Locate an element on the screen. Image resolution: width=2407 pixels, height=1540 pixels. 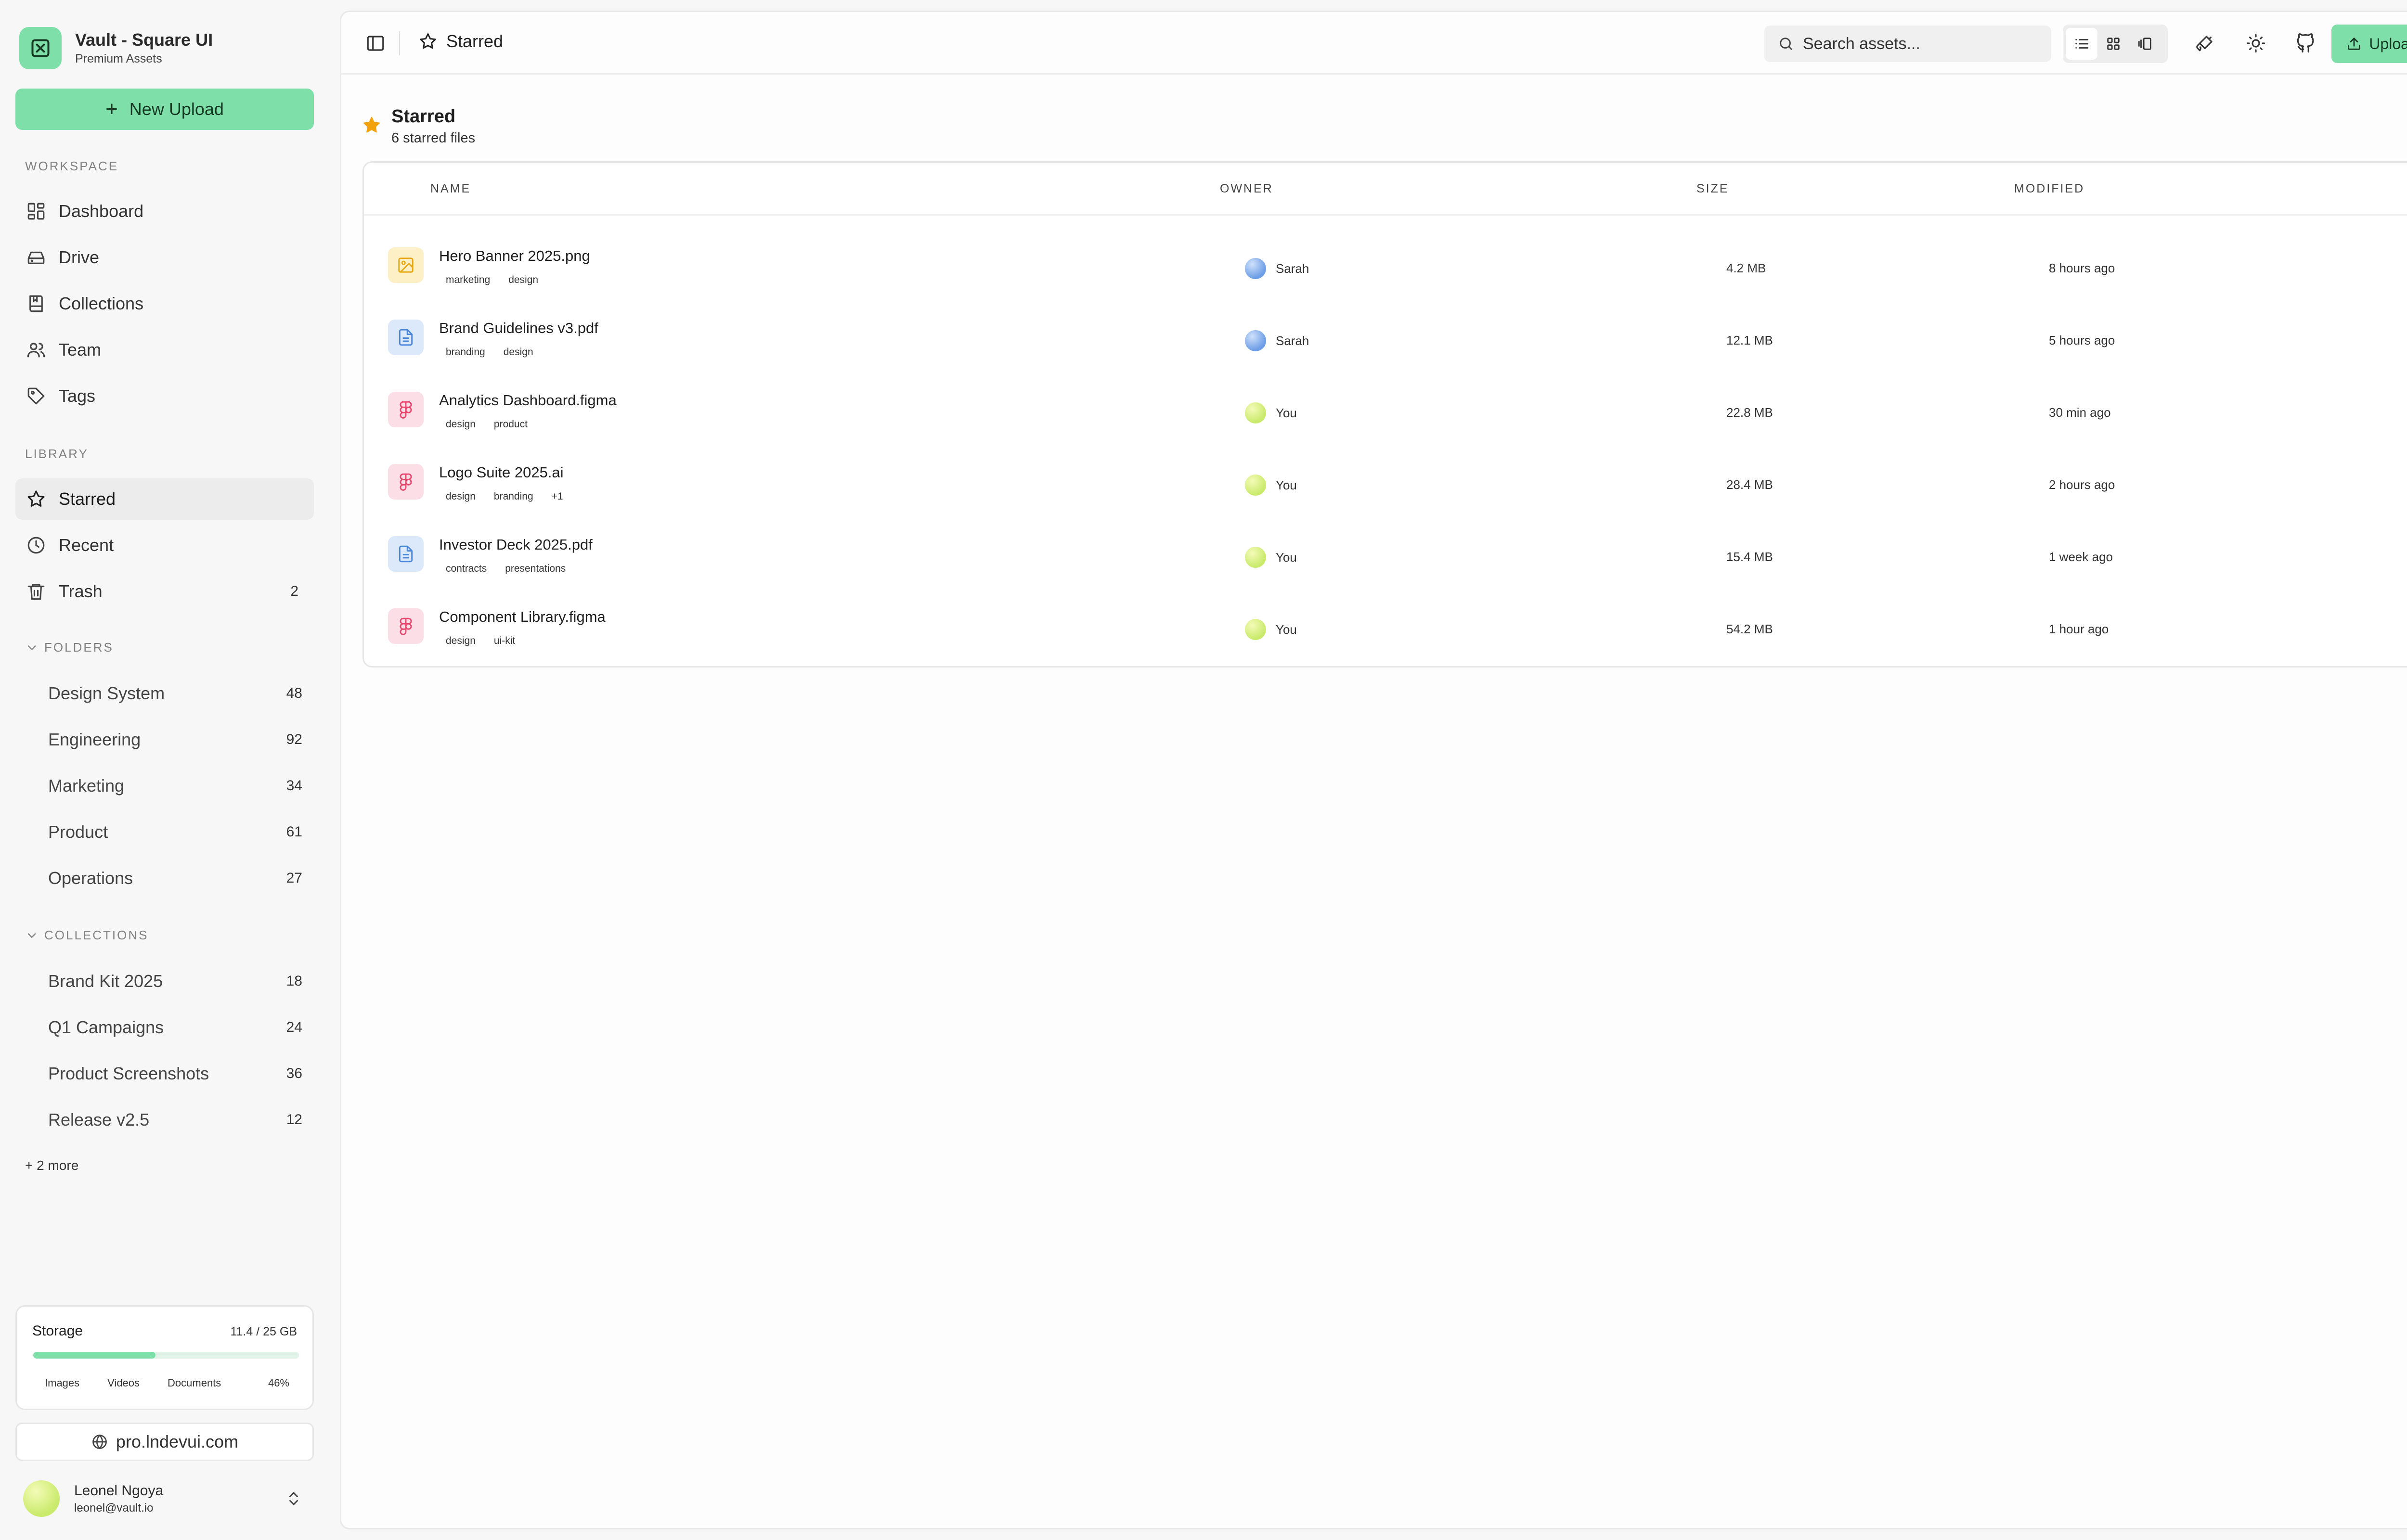
file-tags: marketing design is located at coordinates (501, 280).